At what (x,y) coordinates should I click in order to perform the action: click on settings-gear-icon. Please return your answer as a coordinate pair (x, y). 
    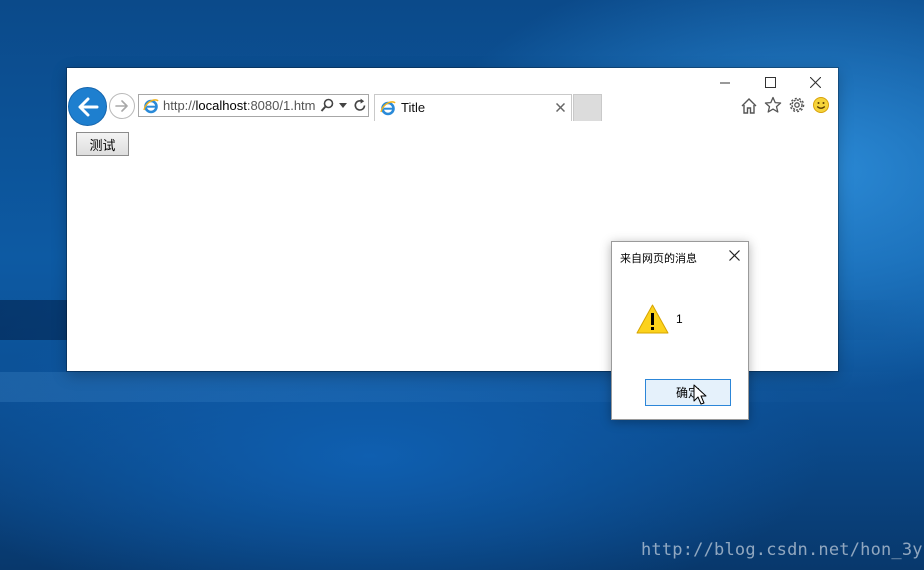
    Looking at the image, I should click on (797, 105).